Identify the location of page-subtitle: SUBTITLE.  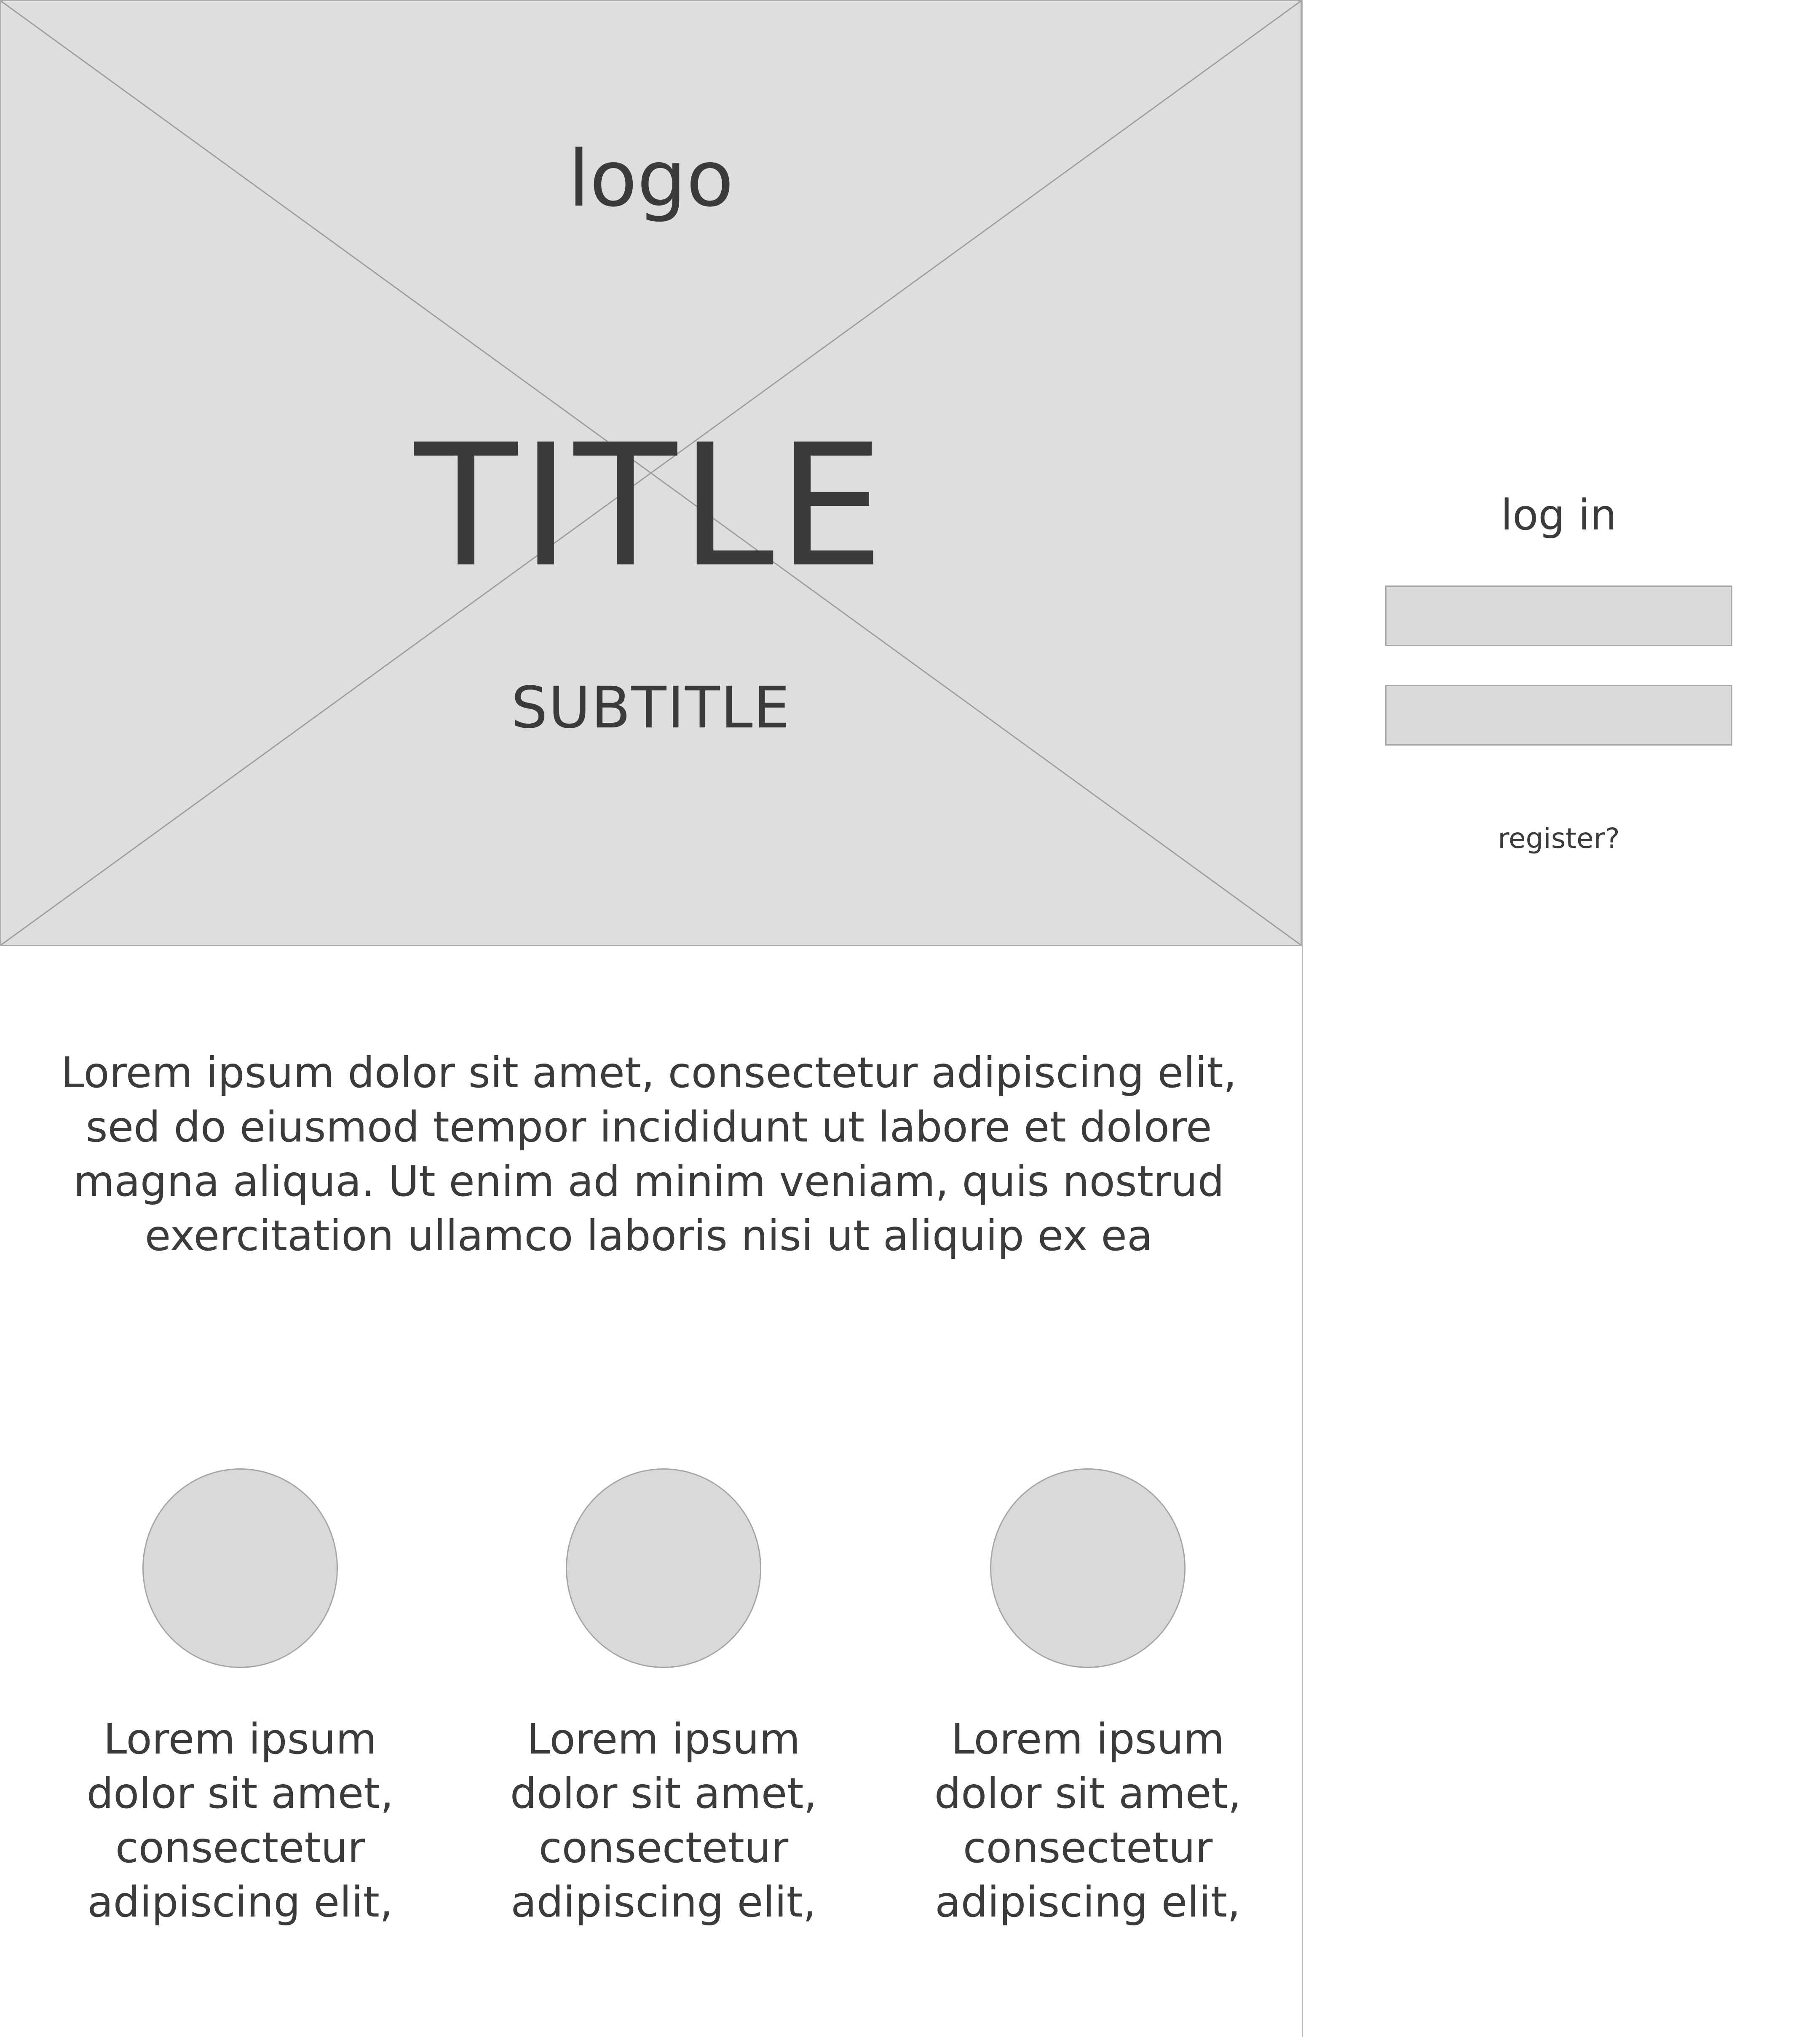
(651, 708).